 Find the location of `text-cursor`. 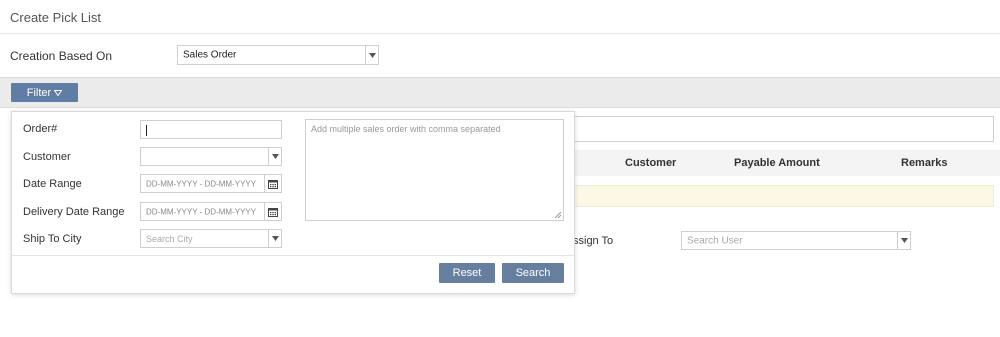

text-cursor is located at coordinates (146, 130).